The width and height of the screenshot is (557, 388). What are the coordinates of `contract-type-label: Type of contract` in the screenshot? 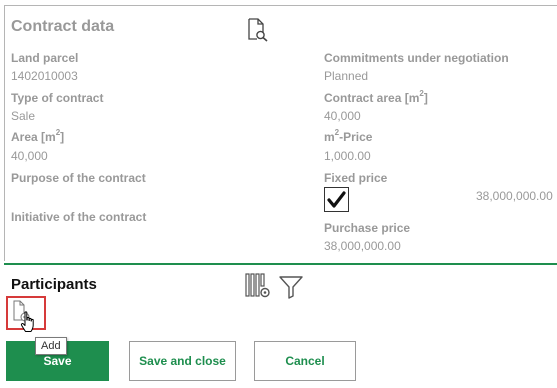 It's located at (57, 98).